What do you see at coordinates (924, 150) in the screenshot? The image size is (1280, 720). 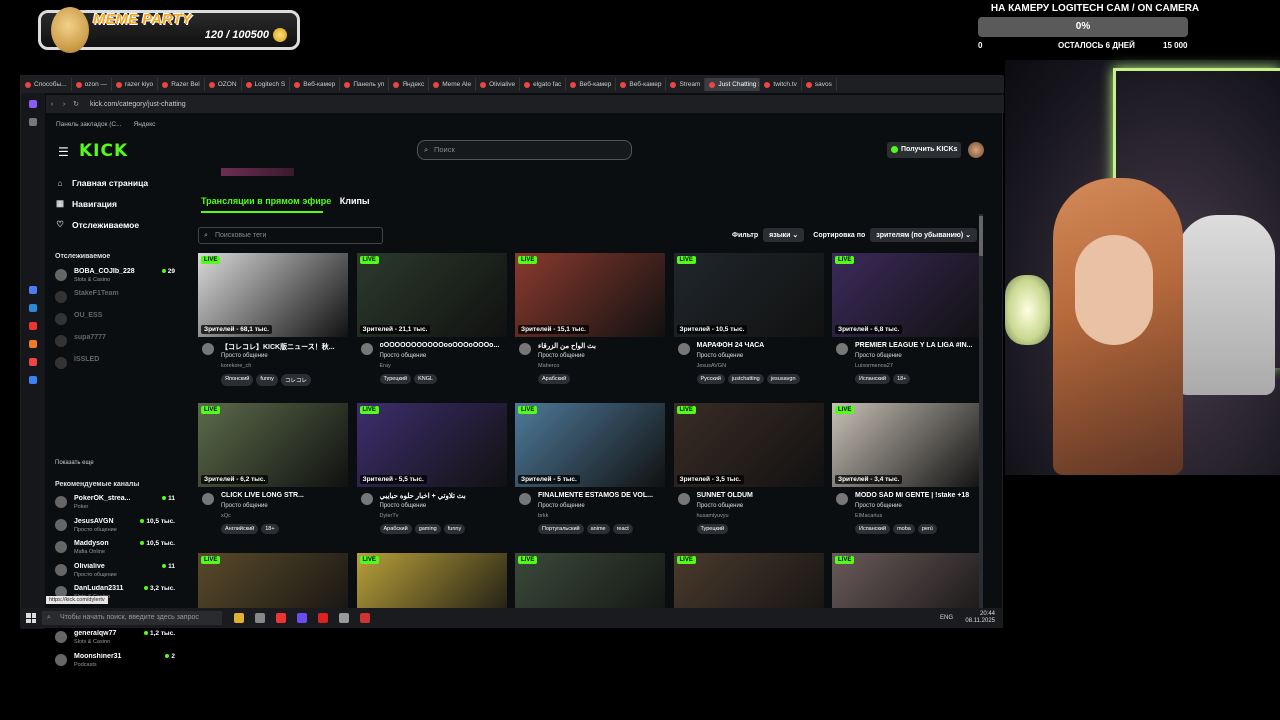 I see `get-kicks-button: Получить KICKs` at bounding box center [924, 150].